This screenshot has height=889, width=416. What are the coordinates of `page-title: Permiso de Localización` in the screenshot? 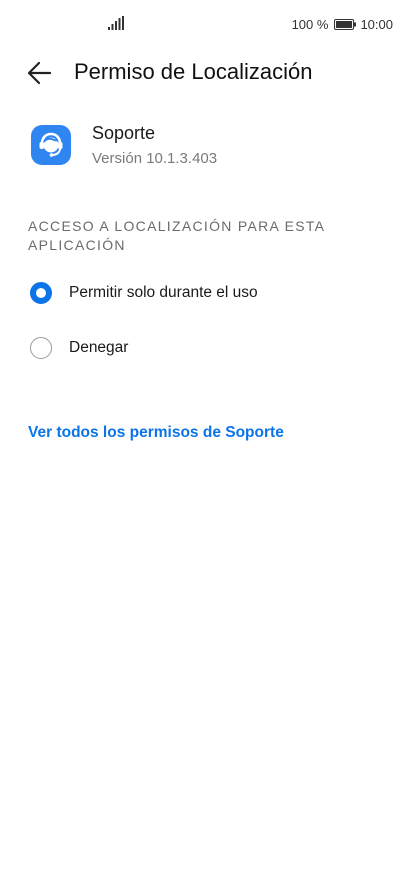 It's located at (193, 71).